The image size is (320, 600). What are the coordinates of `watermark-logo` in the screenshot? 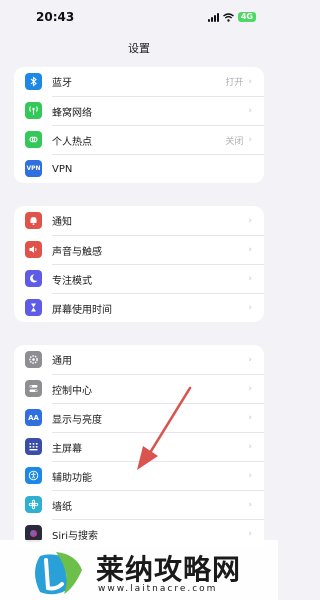 It's located at (58, 573).